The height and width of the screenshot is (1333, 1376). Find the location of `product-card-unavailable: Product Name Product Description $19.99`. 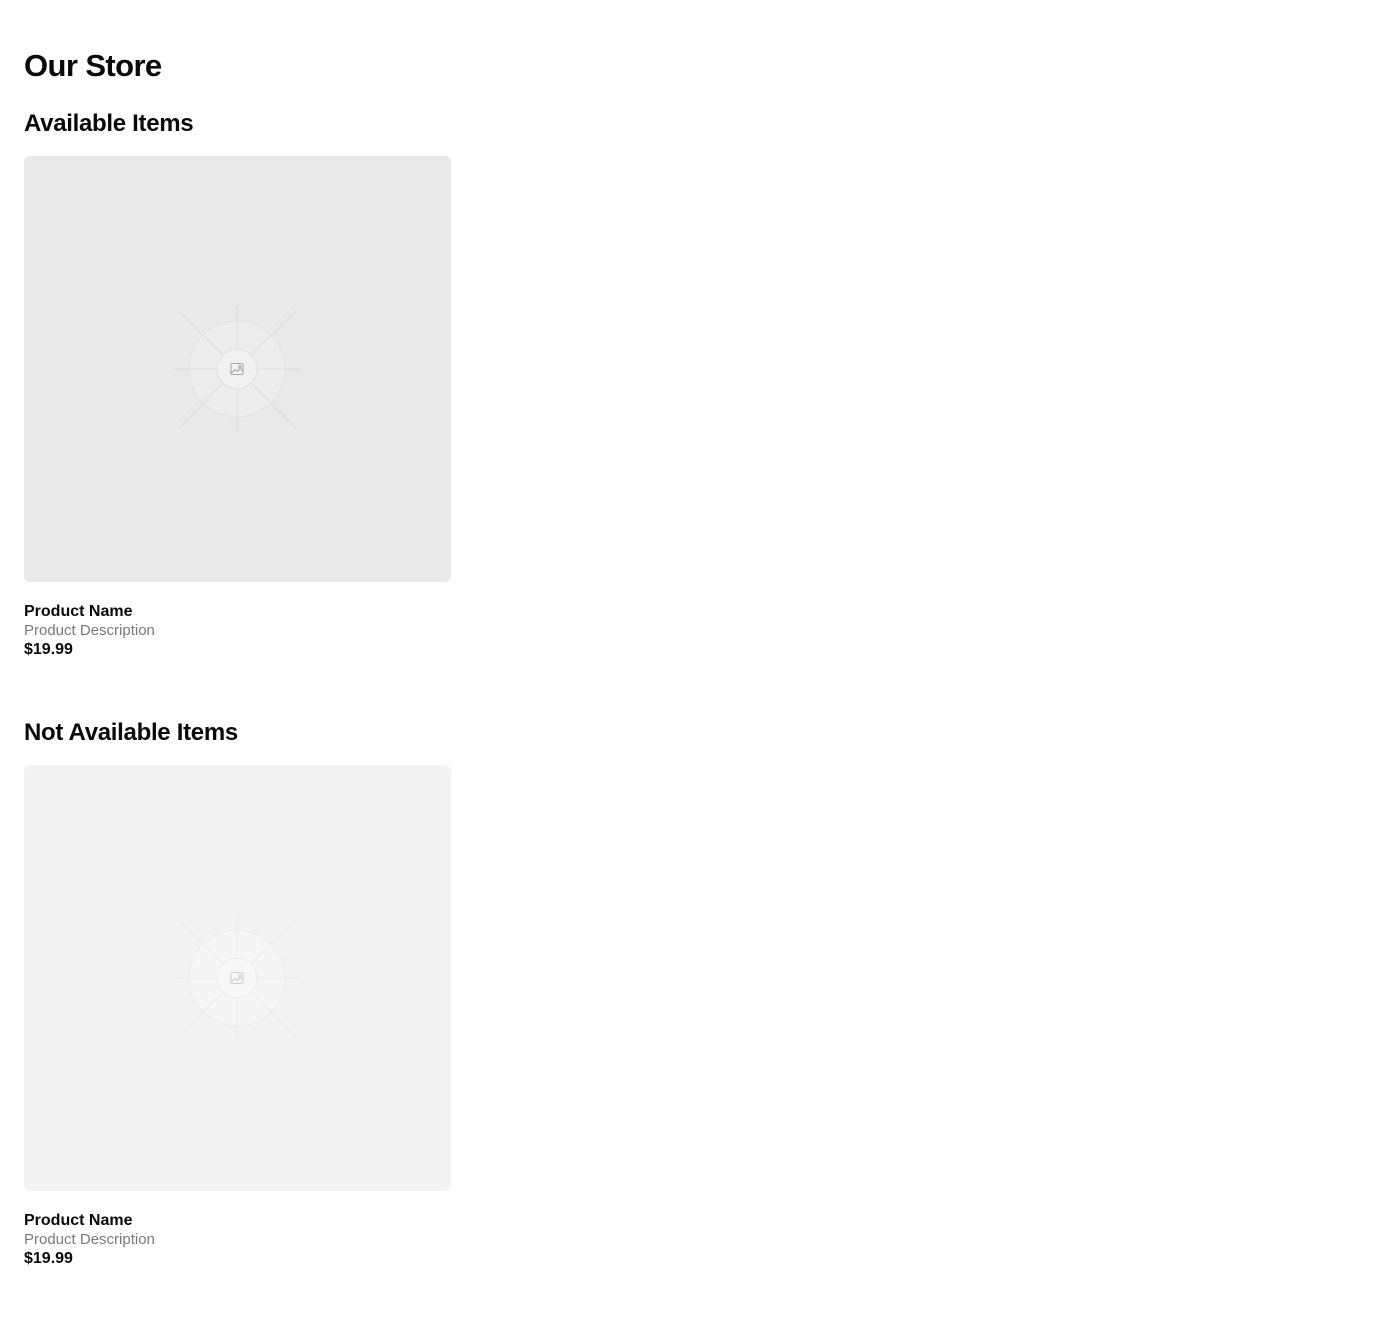

product-card-unavailable: Product Name Product Description $19.99 is located at coordinates (237, 1016).